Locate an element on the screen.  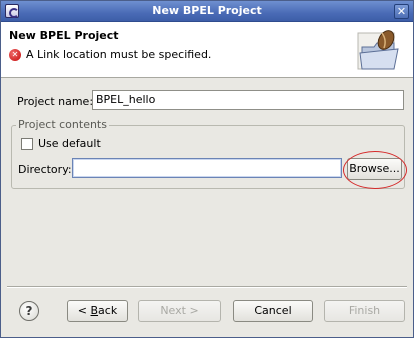
browse-highlight-circle is located at coordinates (375, 170).